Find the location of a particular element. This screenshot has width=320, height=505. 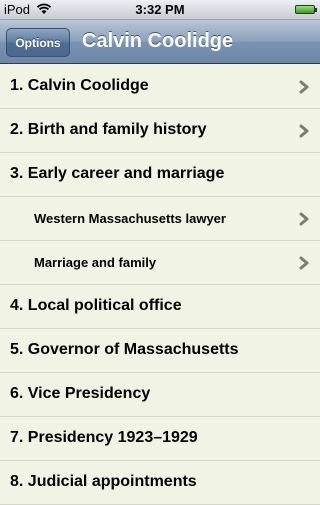

clock: 3:32 PM is located at coordinates (160, 9).